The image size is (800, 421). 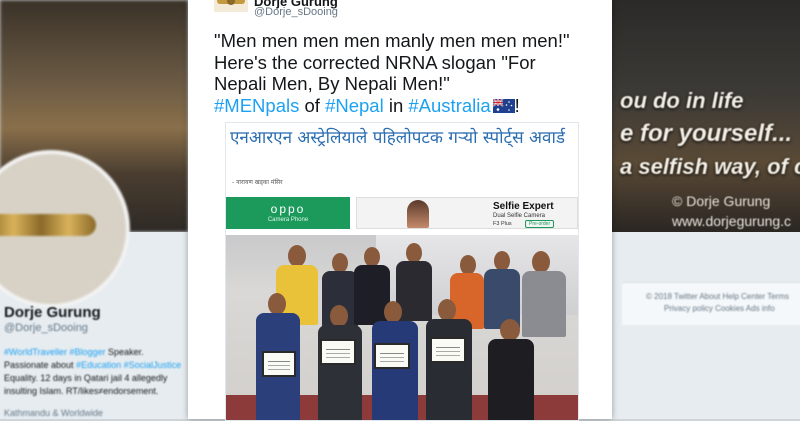 I want to click on profile-location: Kathmandu & Worldwide, so click(x=53, y=413).